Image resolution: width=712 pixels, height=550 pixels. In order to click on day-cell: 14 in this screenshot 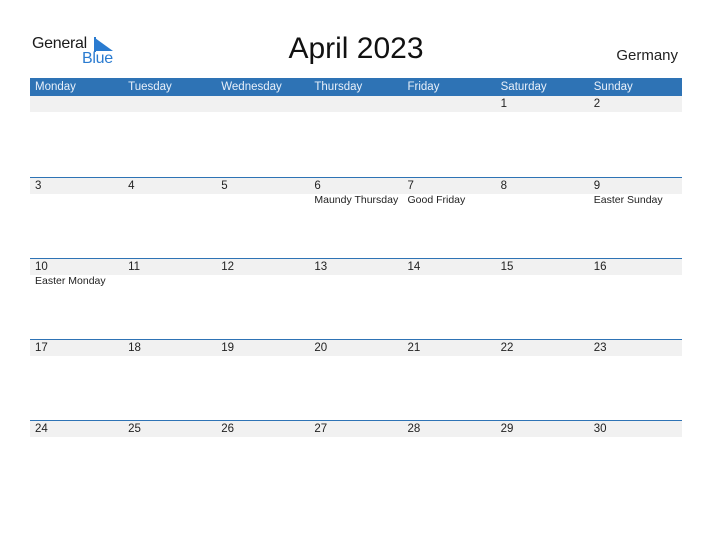, I will do `click(449, 273)`.